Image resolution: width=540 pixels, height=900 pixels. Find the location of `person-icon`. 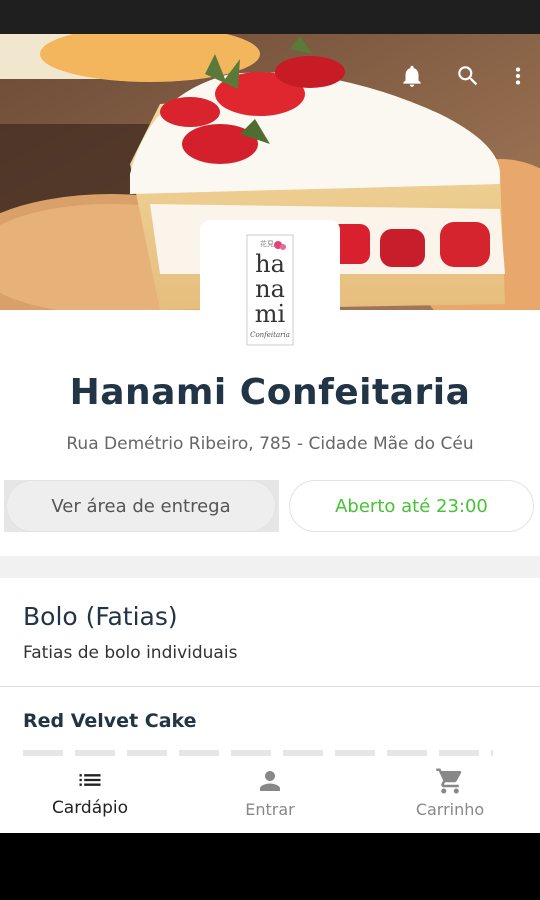

person-icon is located at coordinates (270, 781).